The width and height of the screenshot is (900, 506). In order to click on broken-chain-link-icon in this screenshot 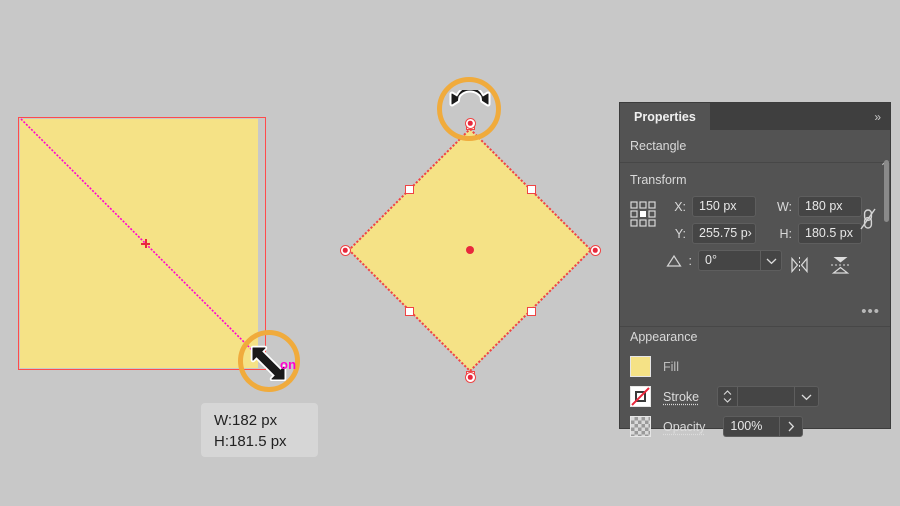, I will do `click(868, 219)`.